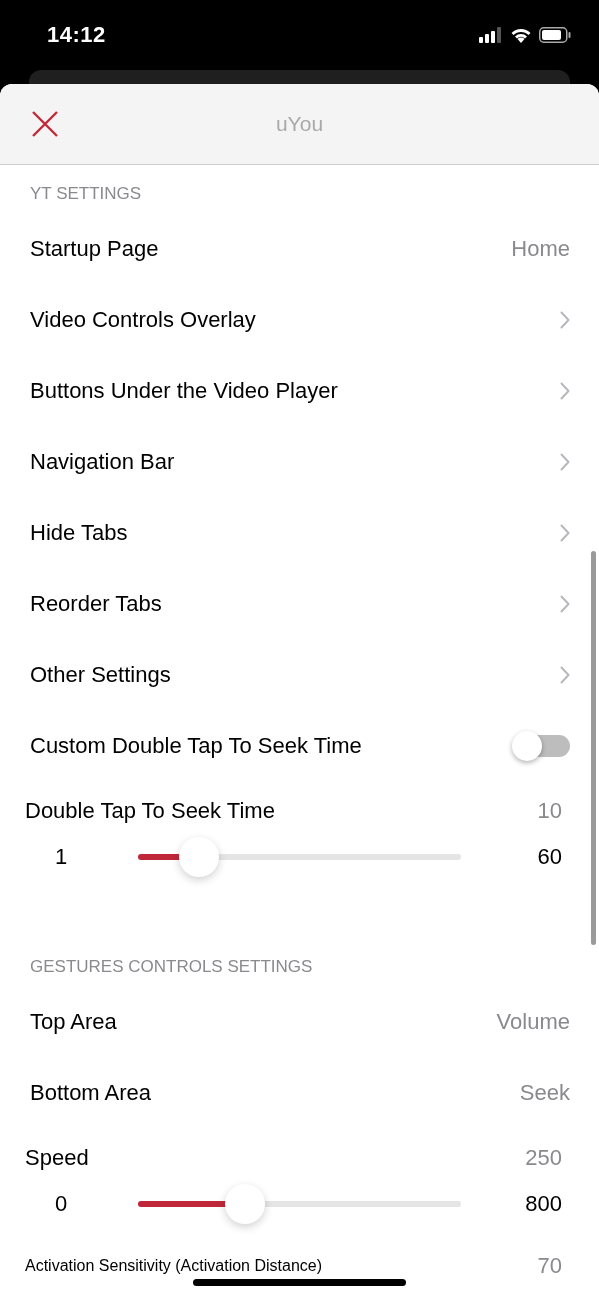 This screenshot has width=599, height=1298. Describe the element at coordinates (549, 1266) in the screenshot. I see `setting-value: 70` at that location.